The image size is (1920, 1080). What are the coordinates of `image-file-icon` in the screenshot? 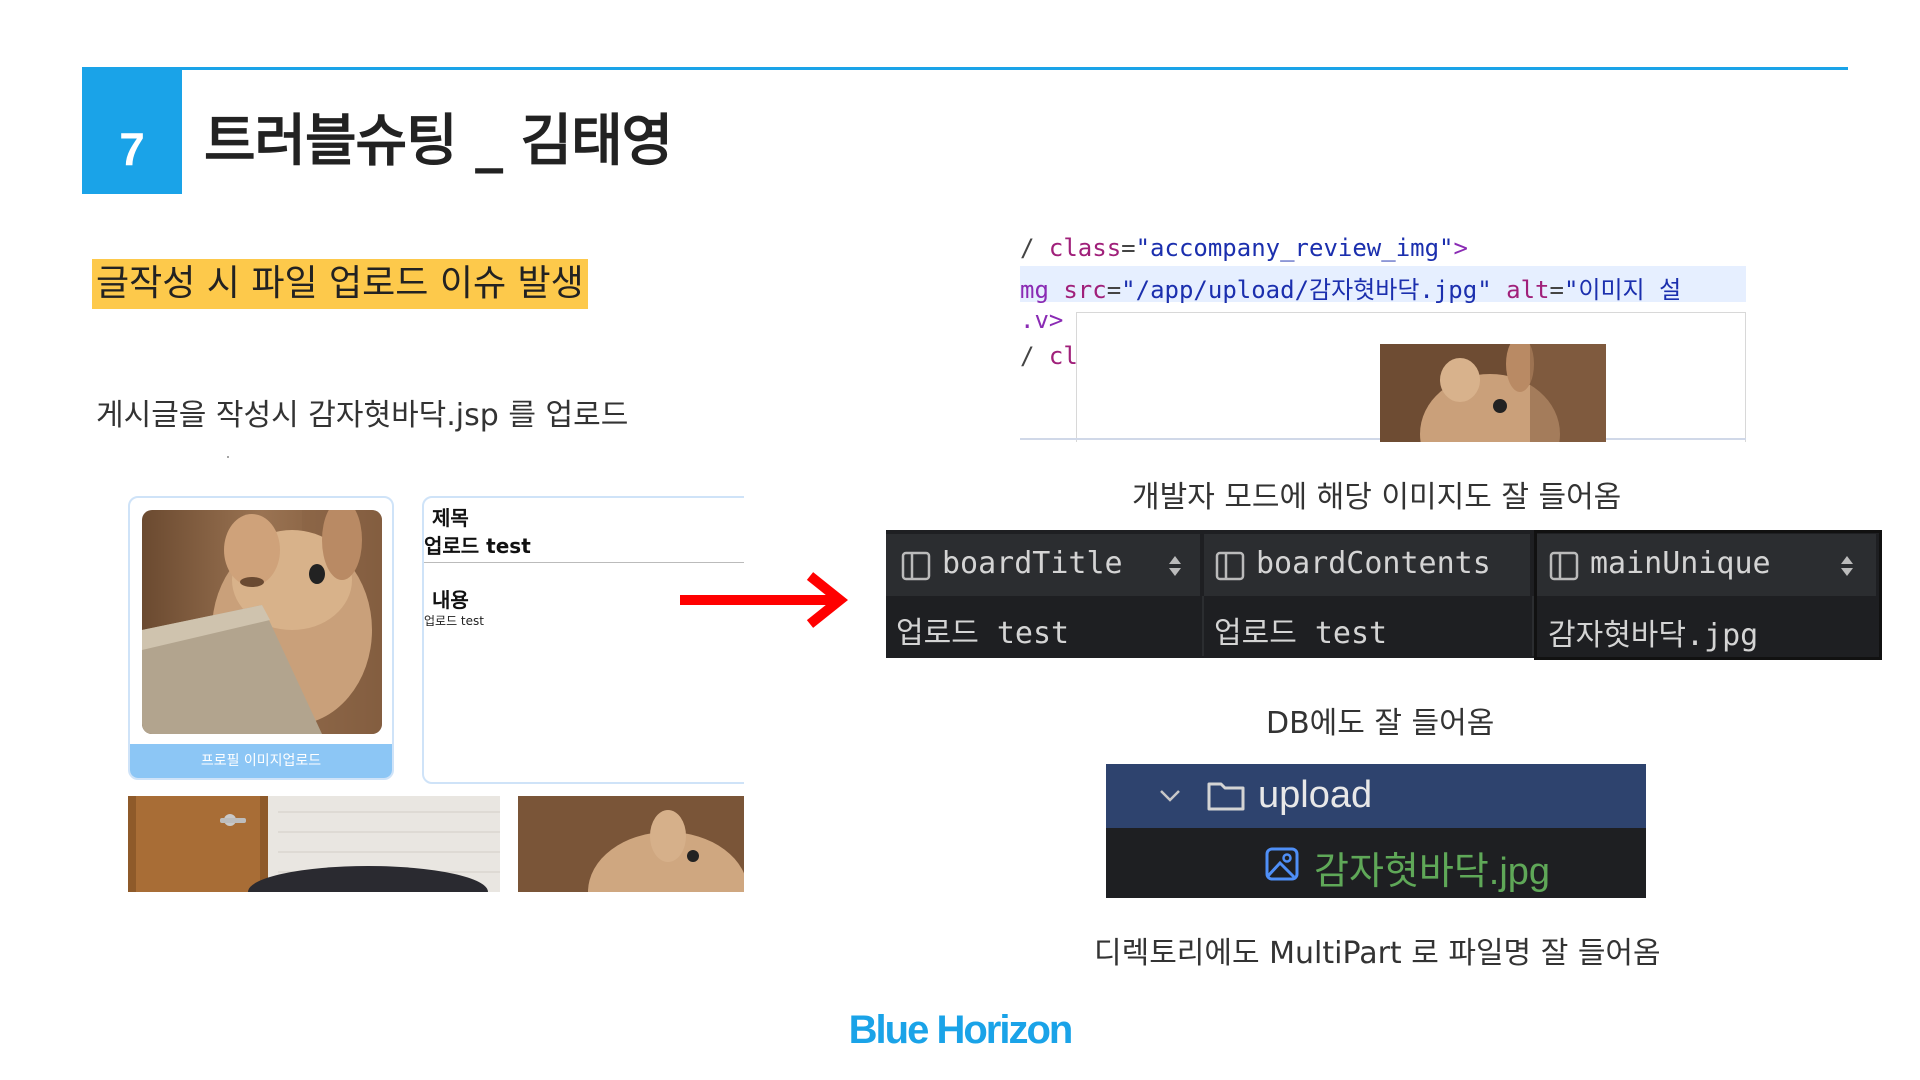 It's located at (1282, 864).